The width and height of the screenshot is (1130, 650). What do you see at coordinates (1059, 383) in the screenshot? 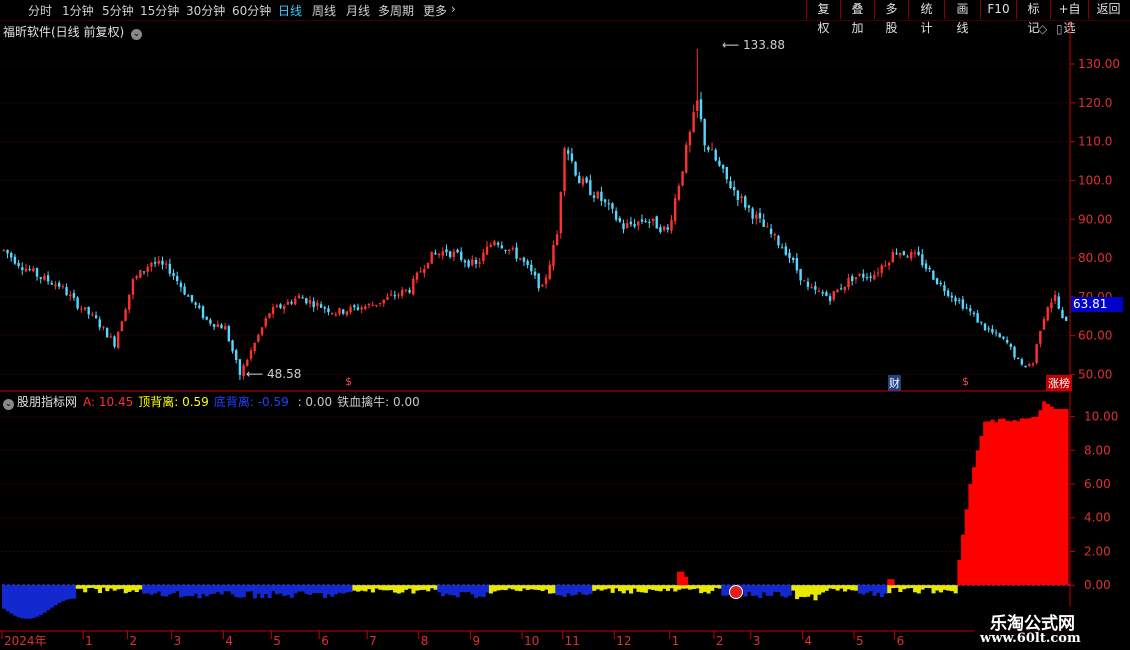
I see `event-marker-rank: 涨榜` at bounding box center [1059, 383].